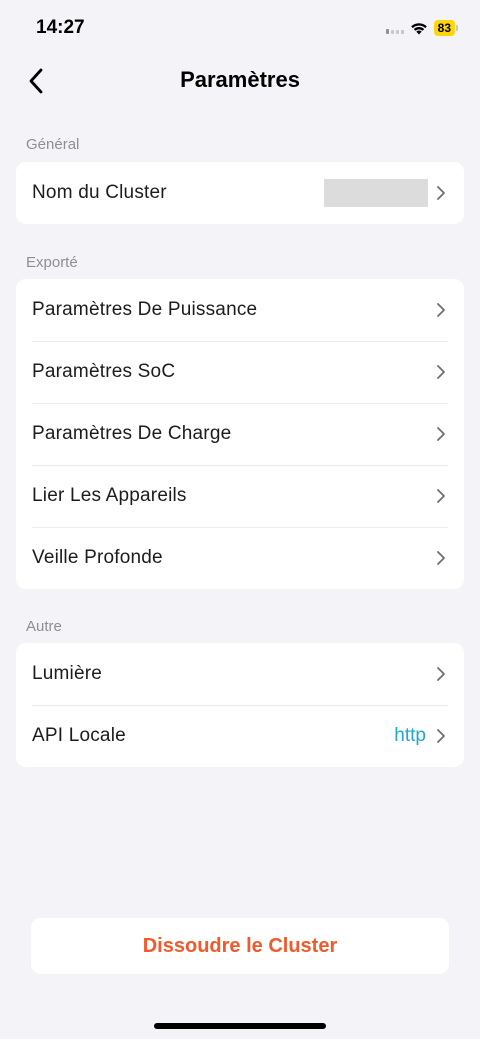  I want to click on row-deep-sleep: Veille Profonde, so click(240, 558).